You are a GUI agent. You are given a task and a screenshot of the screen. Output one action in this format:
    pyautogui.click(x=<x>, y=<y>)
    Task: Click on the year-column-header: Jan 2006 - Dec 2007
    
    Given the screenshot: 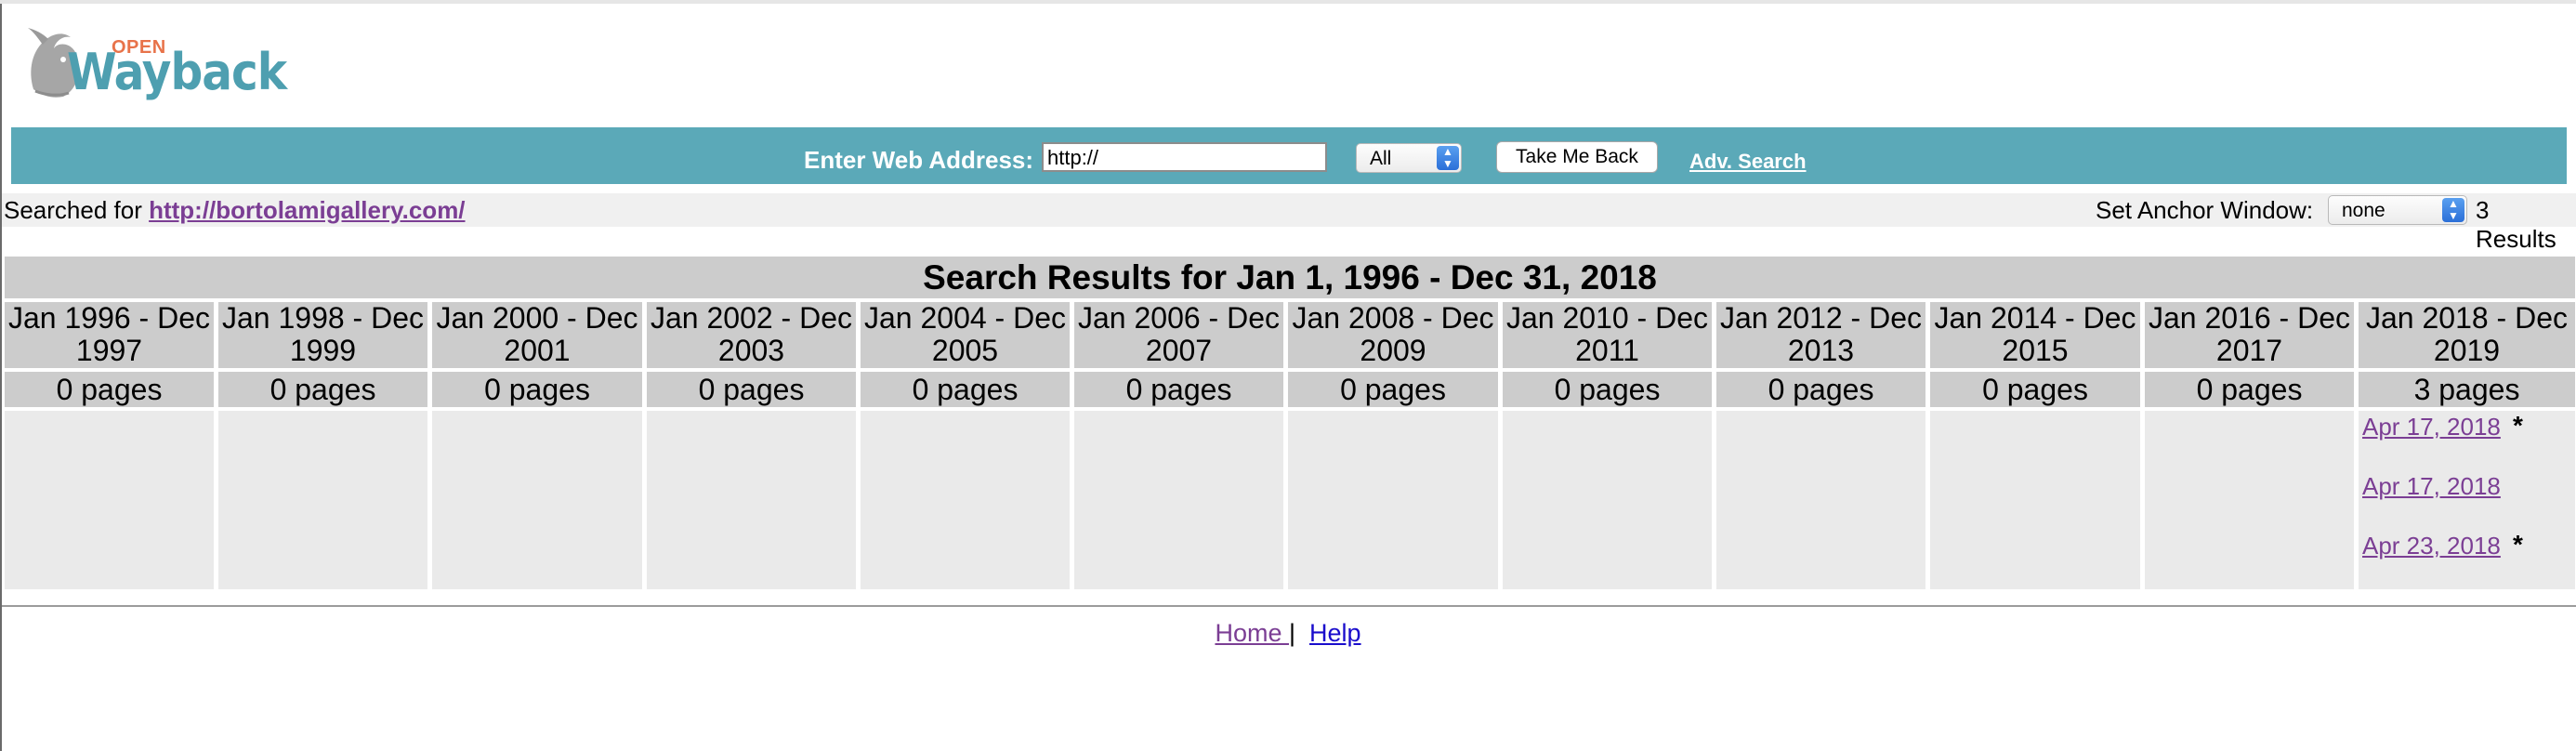 What is the action you would take?
    pyautogui.click(x=1178, y=335)
    